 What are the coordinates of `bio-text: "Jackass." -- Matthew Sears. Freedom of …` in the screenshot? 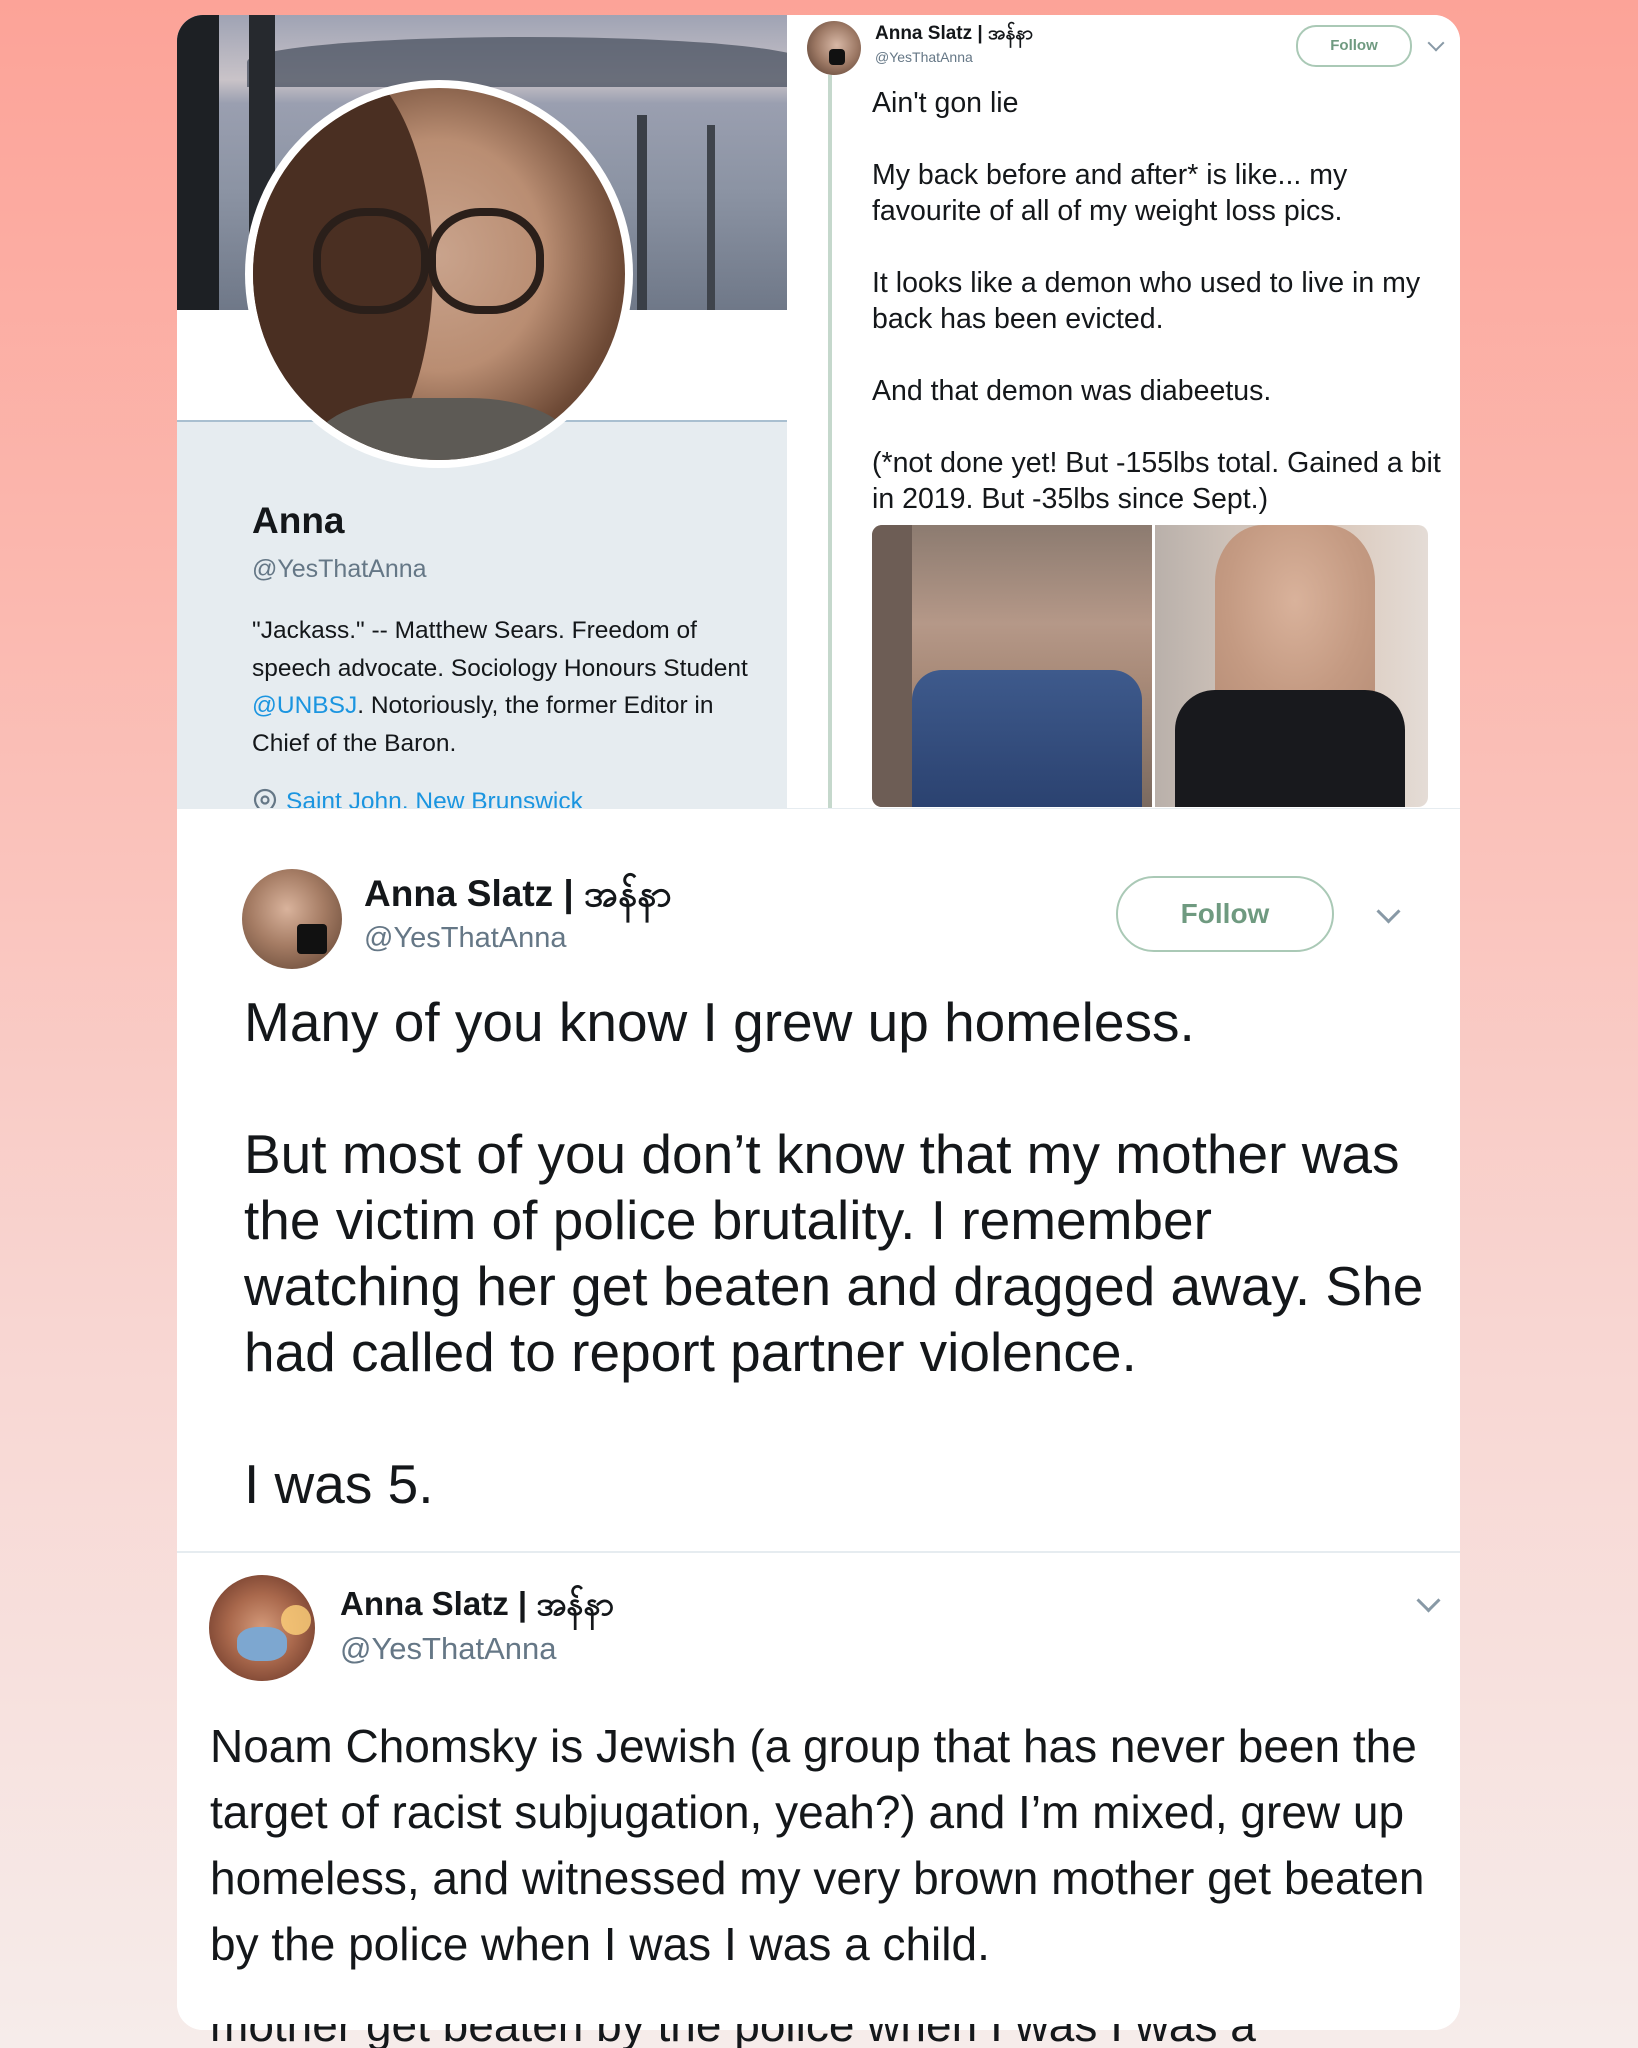 It's located at (500, 649).